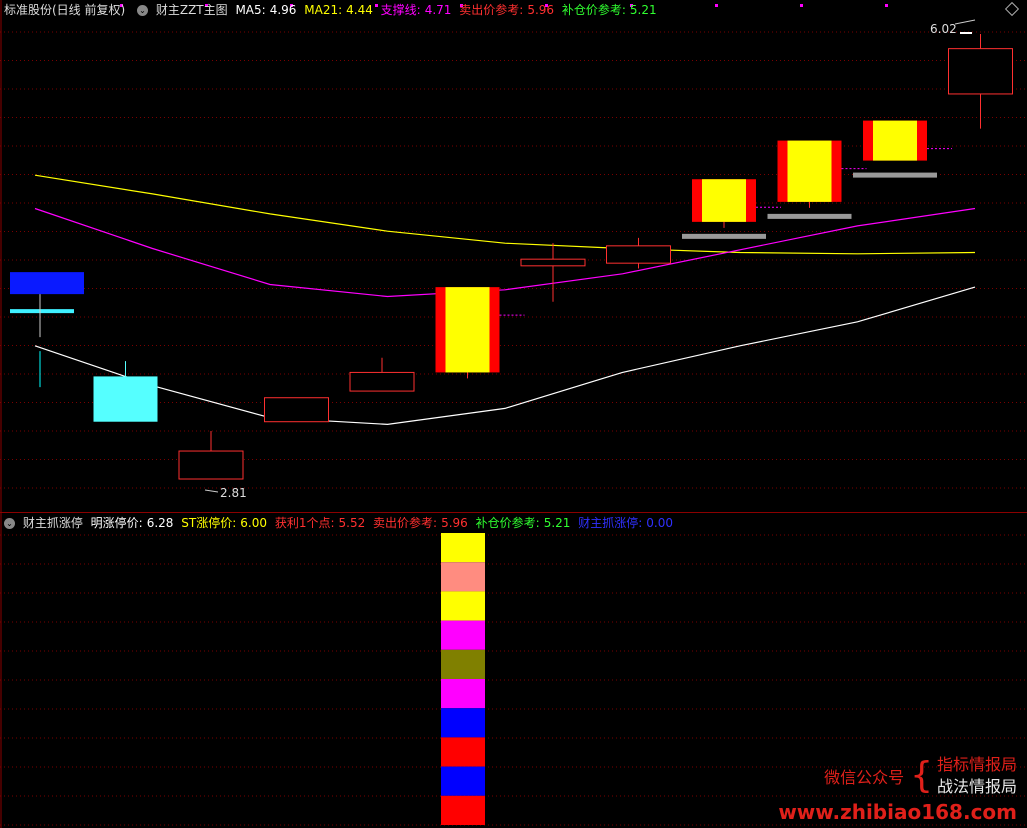 This screenshot has height=828, width=1027. What do you see at coordinates (864, 777) in the screenshot?
I see `watermark-wechat: 微信公众号` at bounding box center [864, 777].